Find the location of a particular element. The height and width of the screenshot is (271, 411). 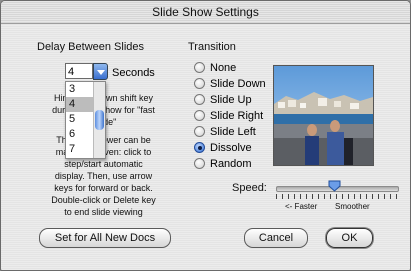

delay-combo-box: 4 is located at coordinates (86, 72).